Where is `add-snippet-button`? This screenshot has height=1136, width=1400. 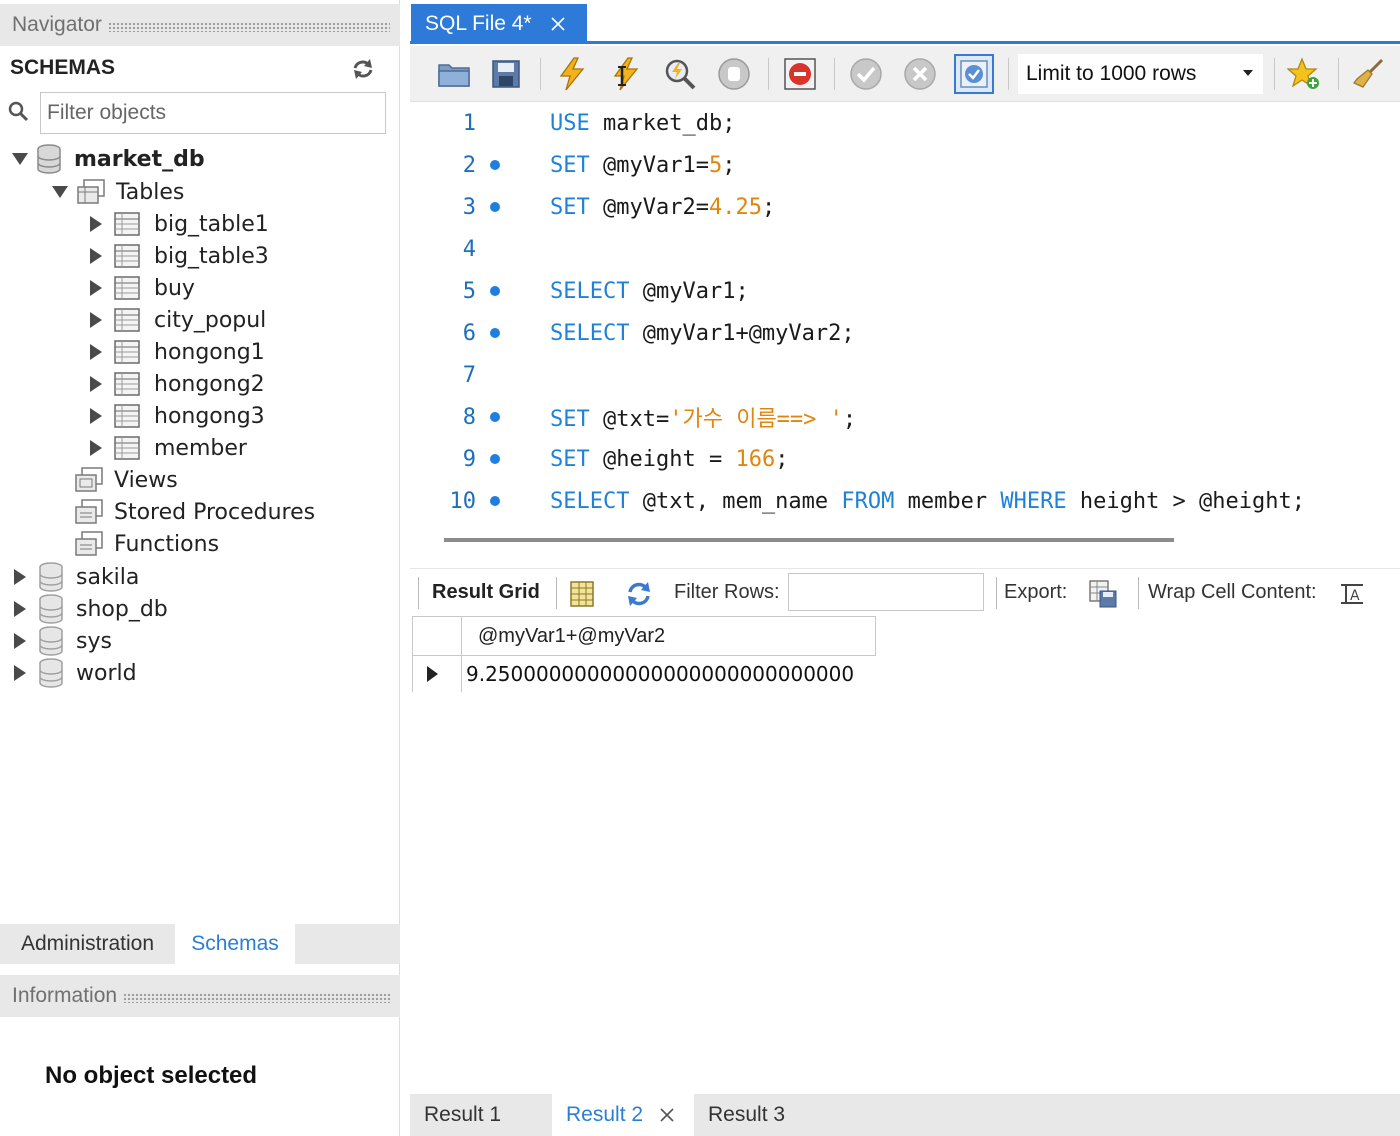
add-snippet-button is located at coordinates (1304, 74).